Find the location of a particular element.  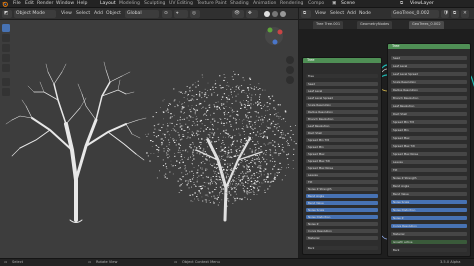

menu-edit: Edit is located at coordinates (29, 4).